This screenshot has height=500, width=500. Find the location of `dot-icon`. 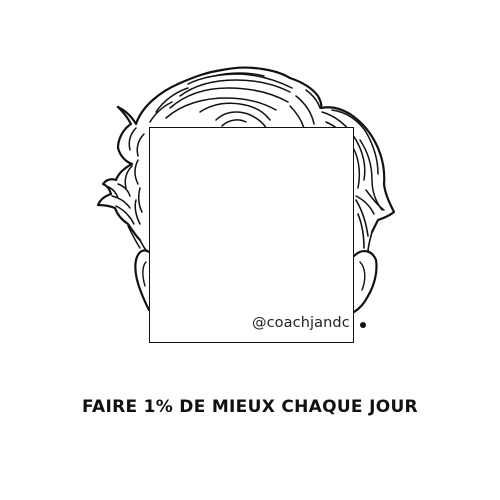

dot-icon is located at coordinates (363, 325).